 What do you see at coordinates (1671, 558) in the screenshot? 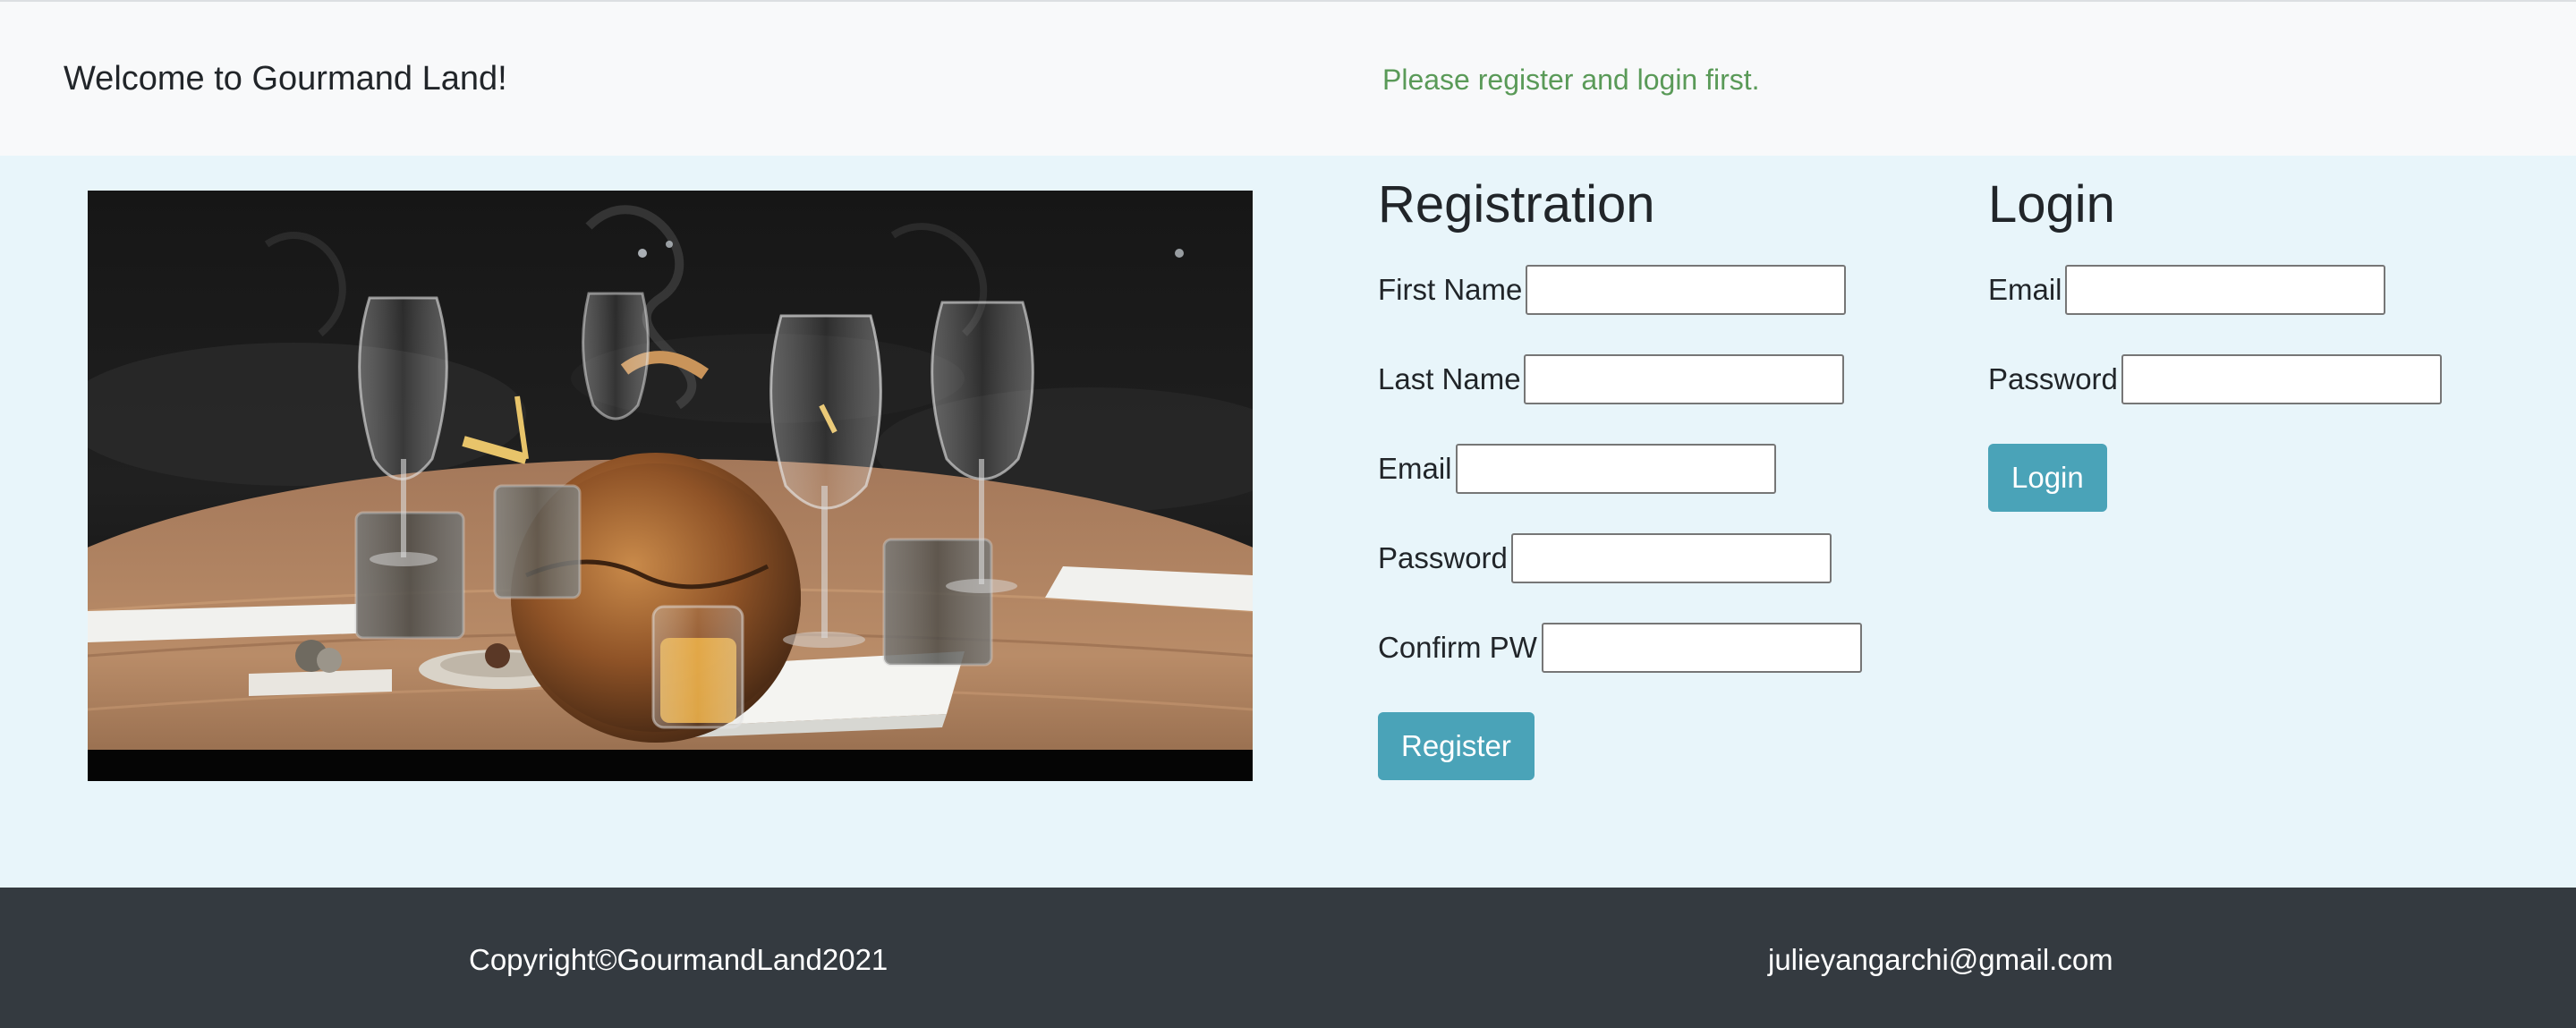
I see `registration-password-input` at bounding box center [1671, 558].